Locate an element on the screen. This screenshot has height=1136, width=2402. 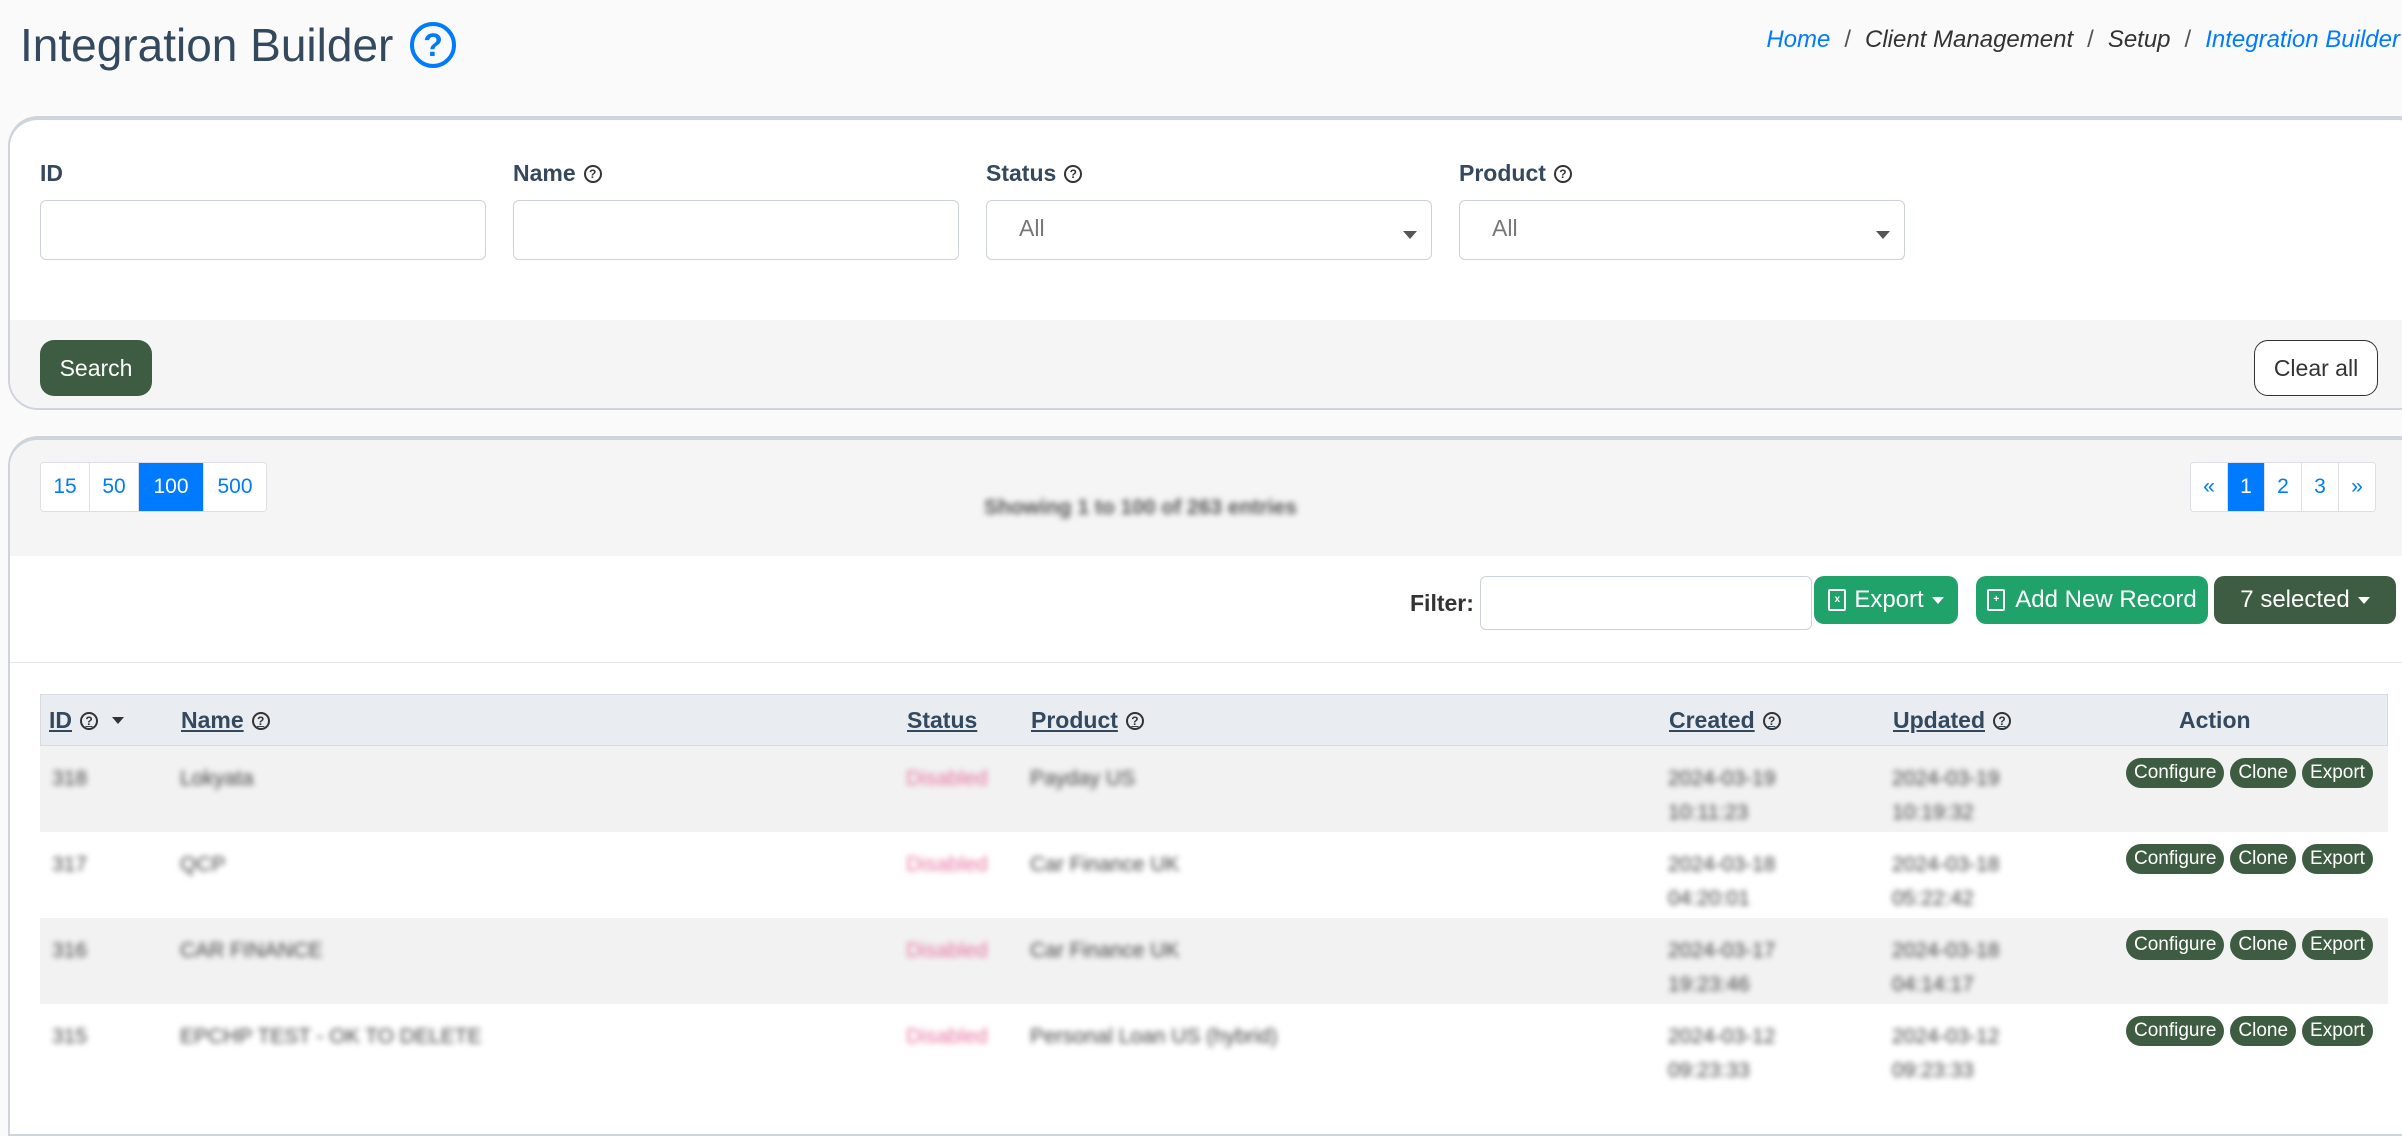
column-header-status: Status is located at coordinates (942, 720).